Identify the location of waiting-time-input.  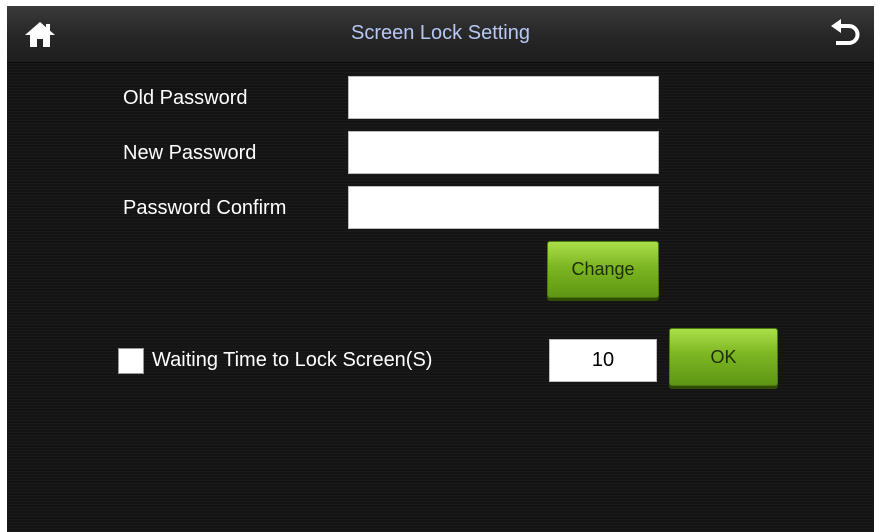
(603, 360).